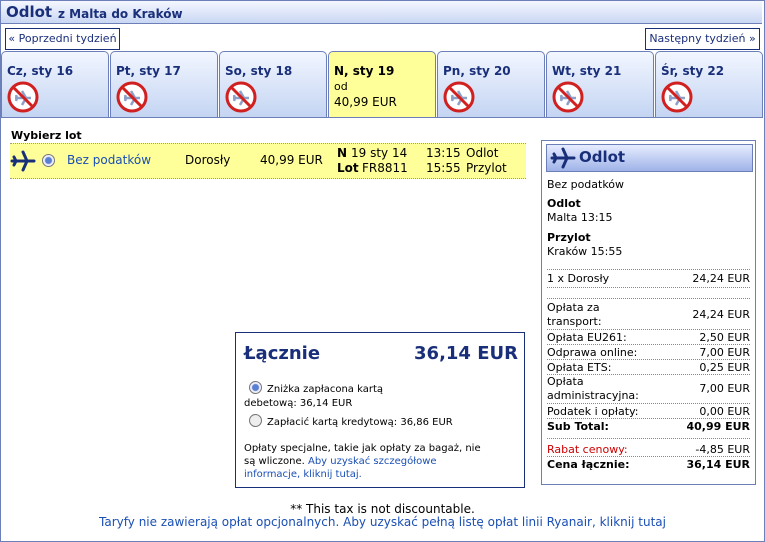 The image size is (765, 542). I want to click on route-subtitle: z Malta do Kraków, so click(120, 14).